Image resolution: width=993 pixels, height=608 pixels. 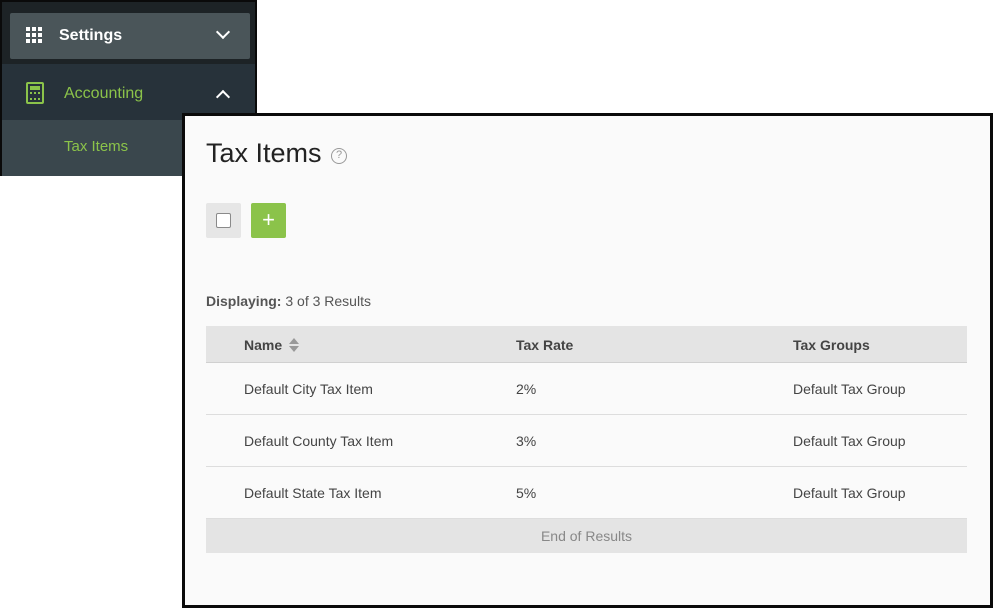 What do you see at coordinates (223, 32) in the screenshot?
I see `chevron-down-icon` at bounding box center [223, 32].